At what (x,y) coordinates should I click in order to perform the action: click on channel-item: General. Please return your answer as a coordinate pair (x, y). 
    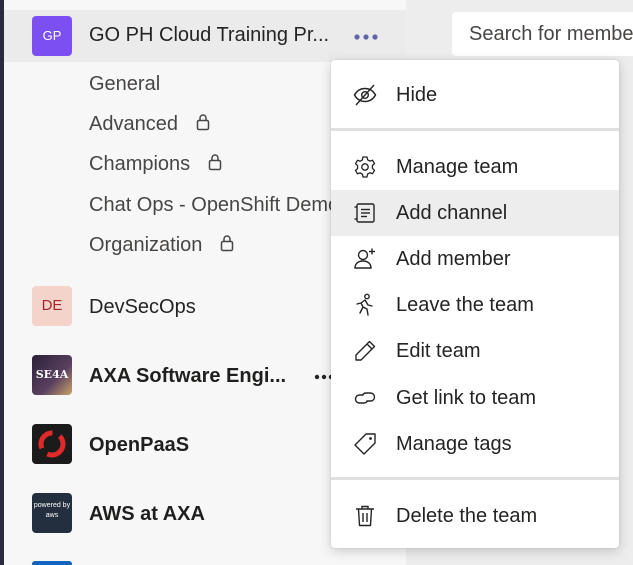
    Looking at the image, I should click on (124, 84).